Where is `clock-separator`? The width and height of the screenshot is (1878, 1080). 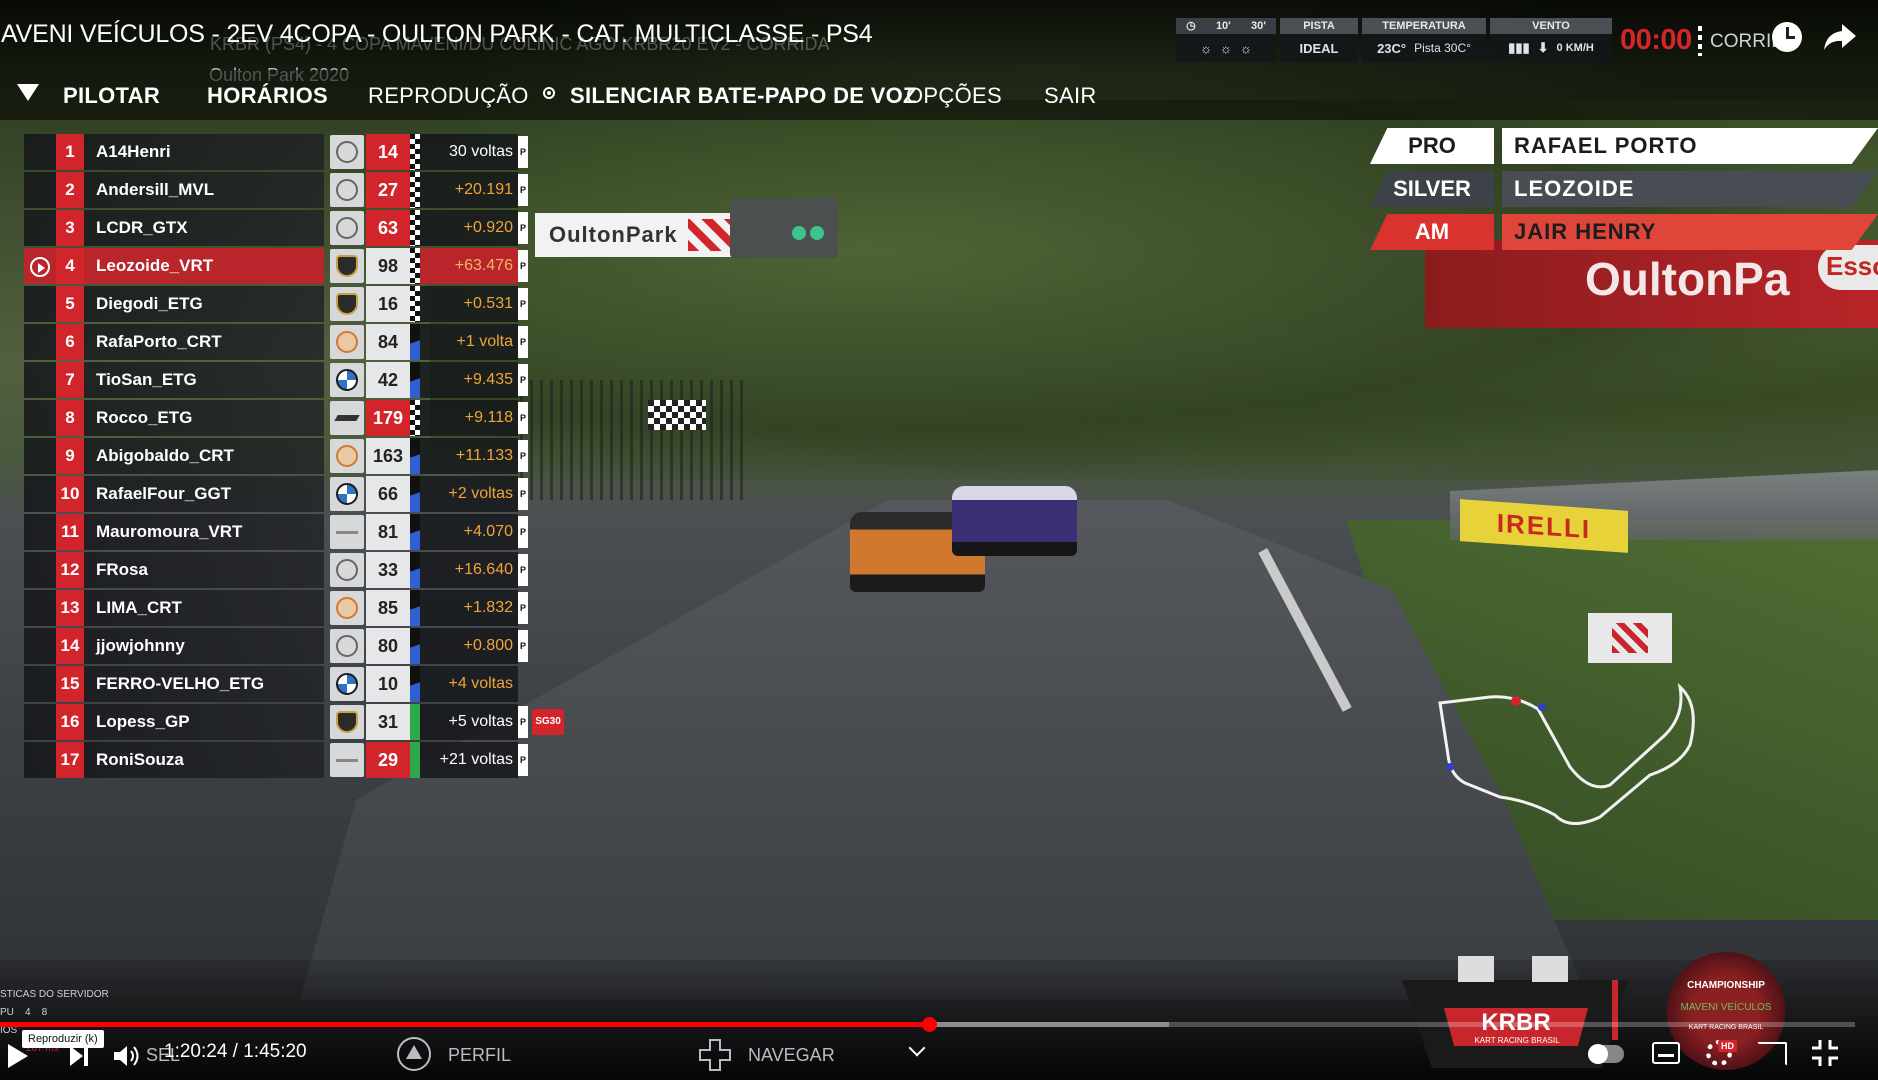 clock-separator is located at coordinates (1700, 41).